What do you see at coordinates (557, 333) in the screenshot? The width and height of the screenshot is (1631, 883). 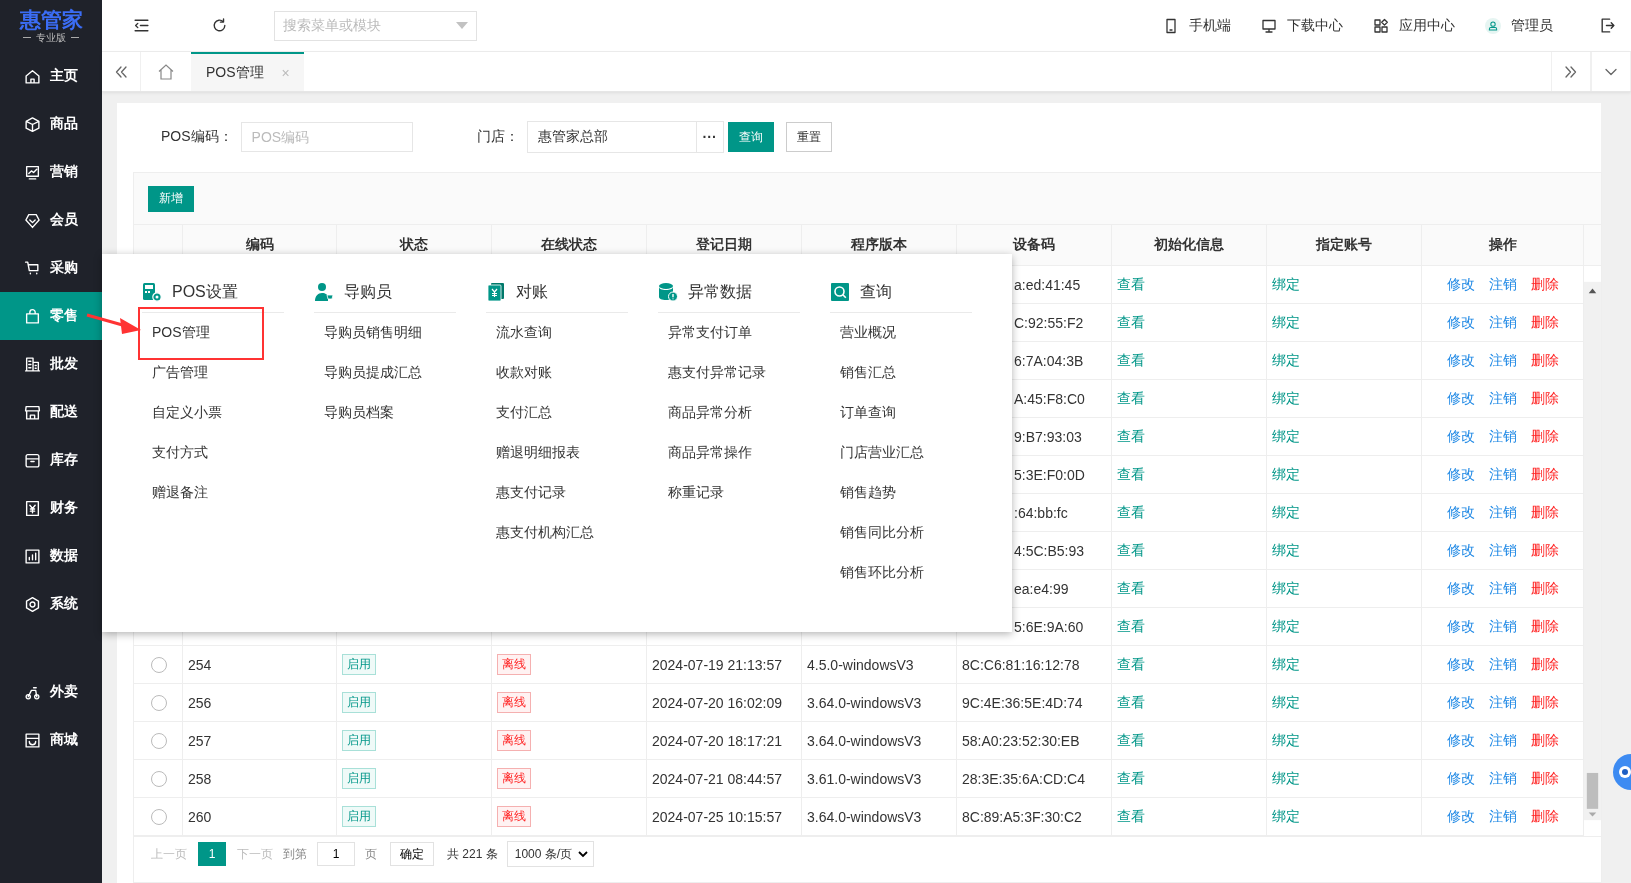 I see `menu-item: 流水查询` at bounding box center [557, 333].